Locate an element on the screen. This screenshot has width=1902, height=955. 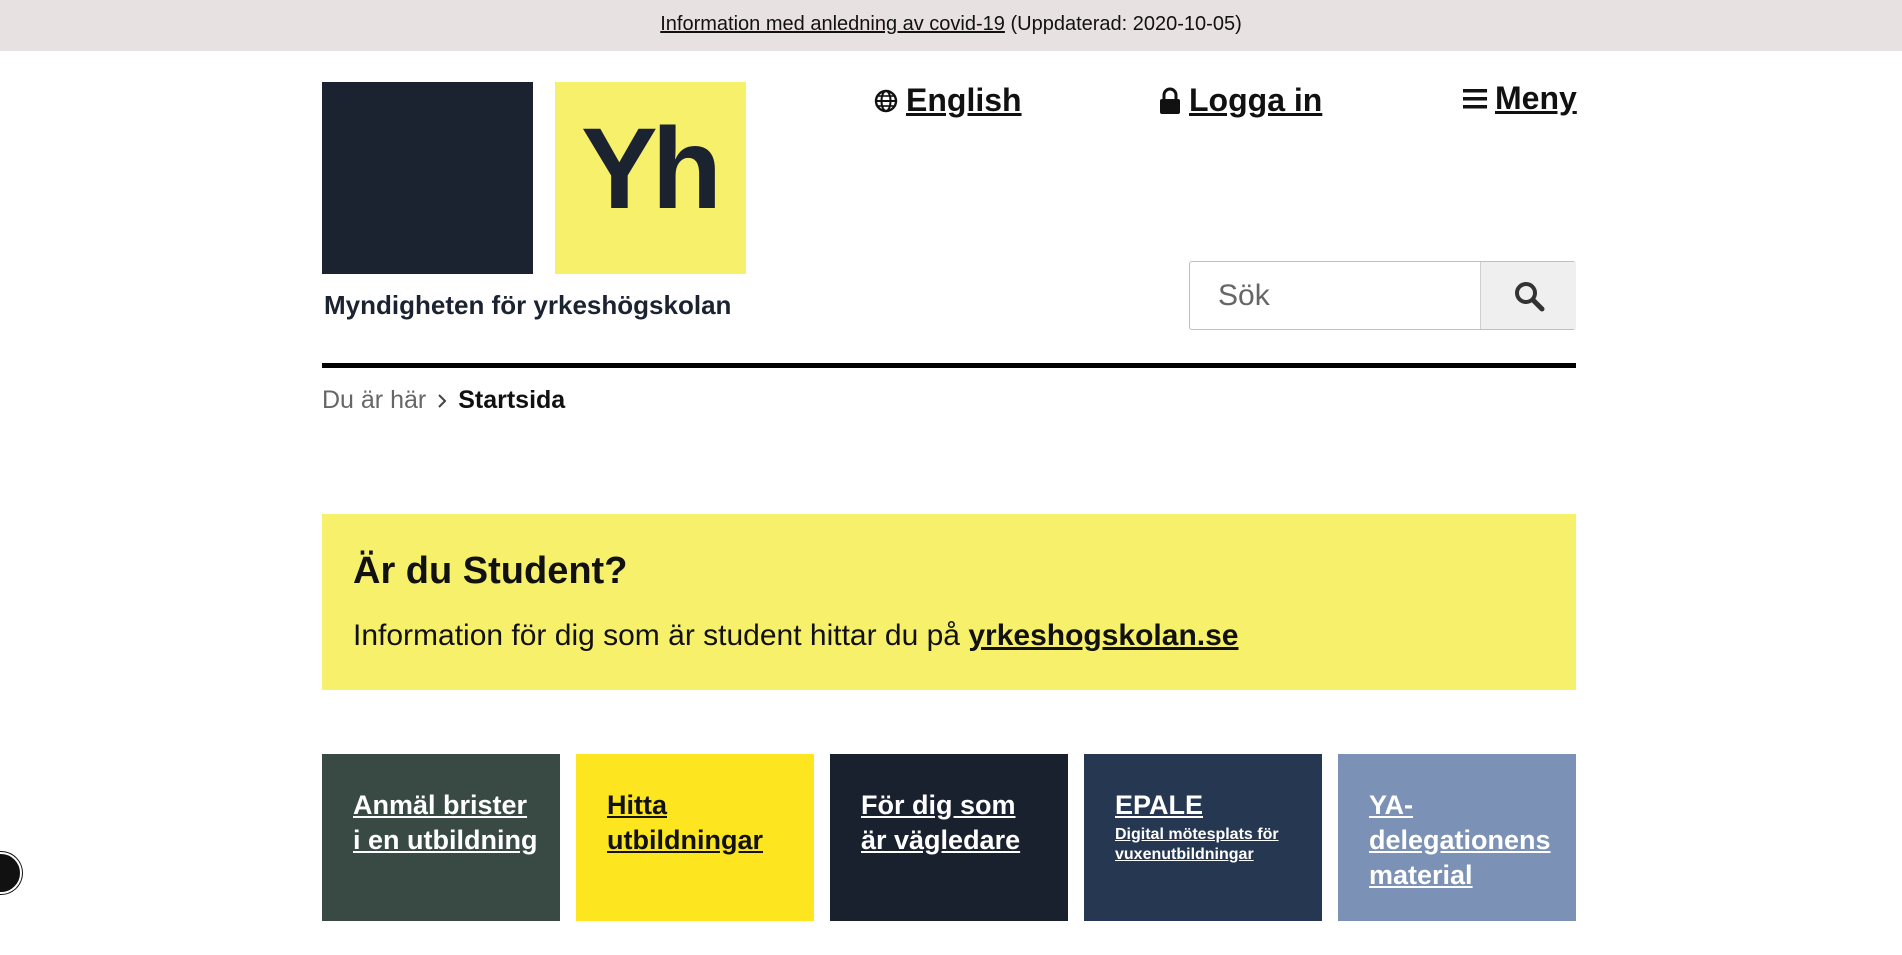
login-label: Logga in is located at coordinates (1256, 100).